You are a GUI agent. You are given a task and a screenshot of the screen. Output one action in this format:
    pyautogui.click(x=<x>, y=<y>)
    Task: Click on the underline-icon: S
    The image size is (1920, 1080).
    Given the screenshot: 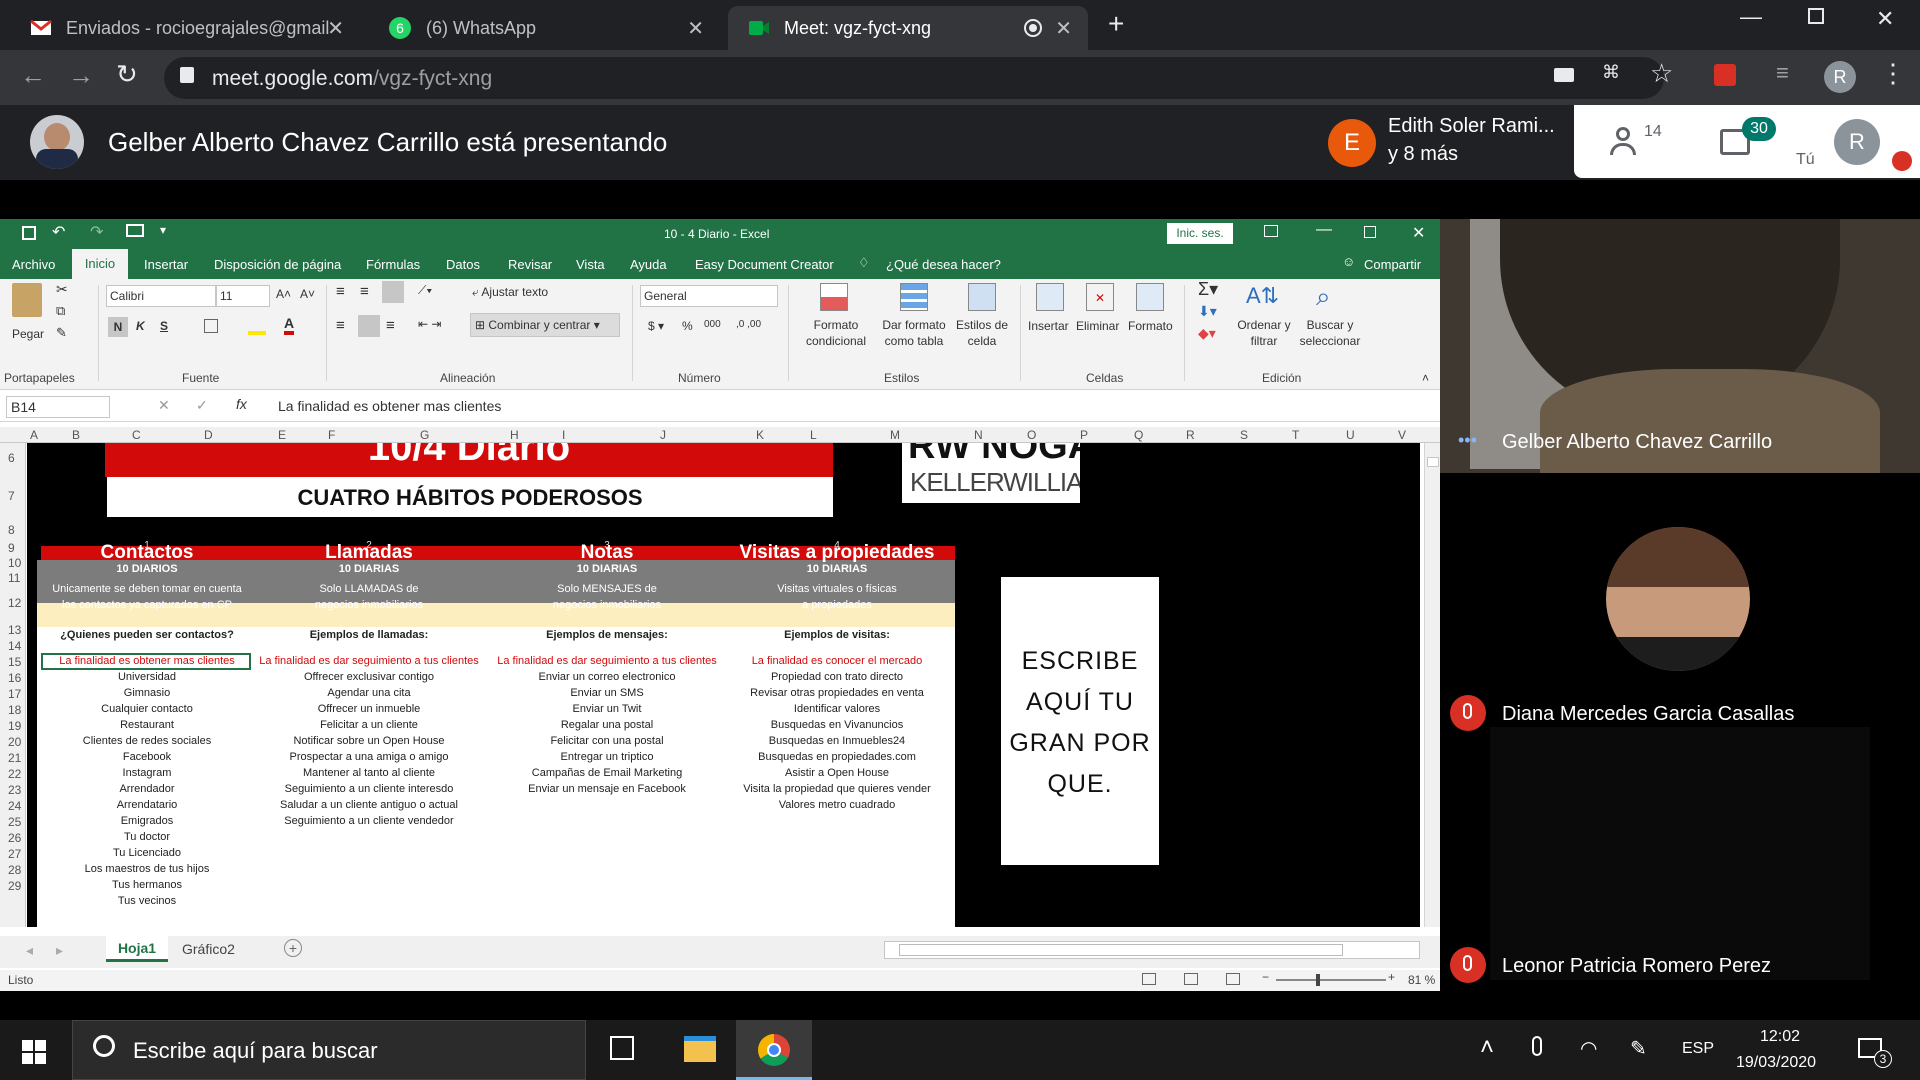 What is the action you would take?
    pyautogui.click(x=164, y=326)
    